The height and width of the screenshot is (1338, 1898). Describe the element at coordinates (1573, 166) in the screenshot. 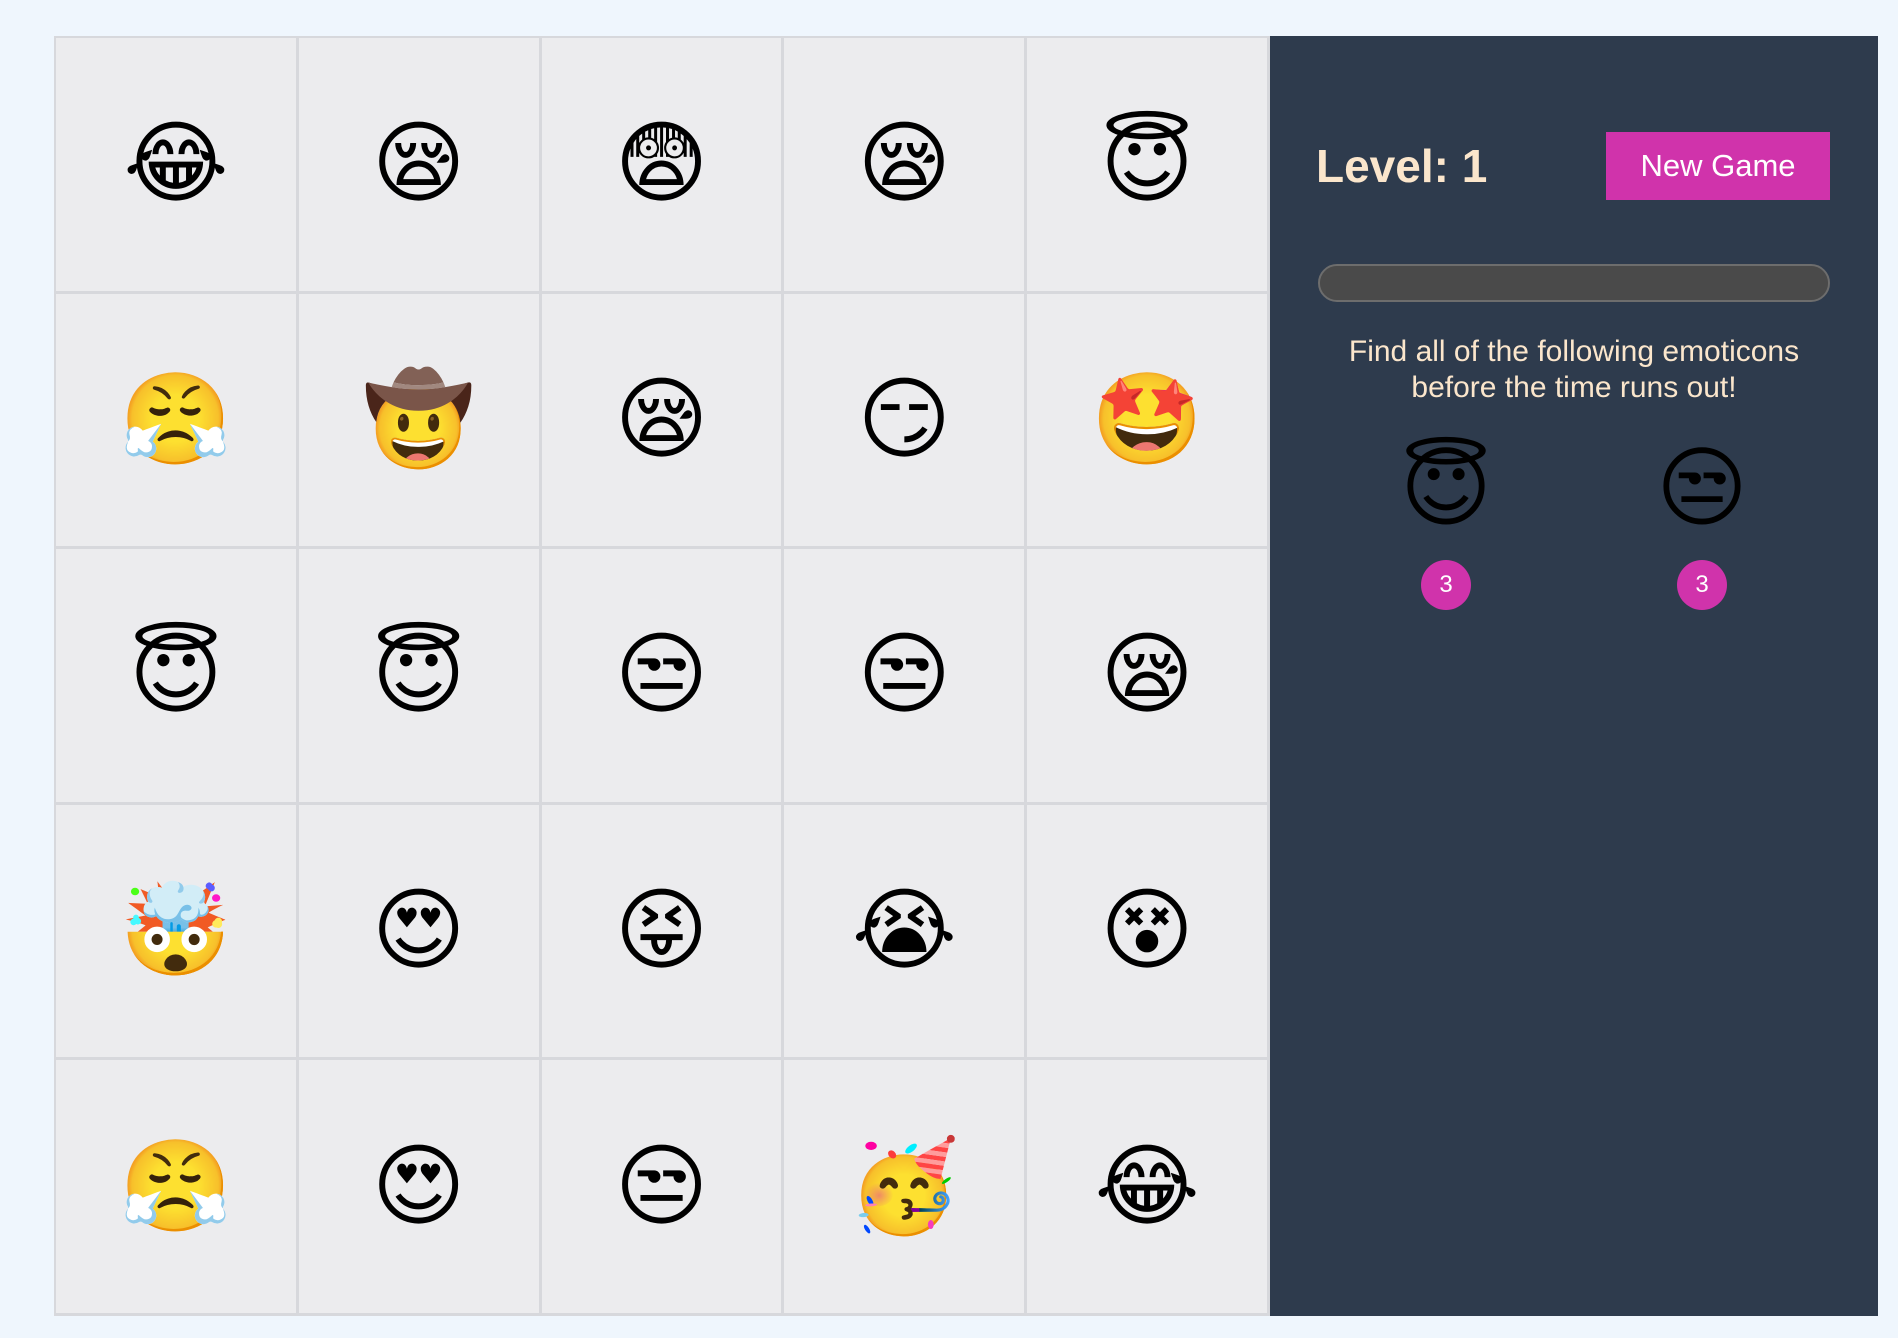

I see `panel-header: Level: 1 New Game` at that location.